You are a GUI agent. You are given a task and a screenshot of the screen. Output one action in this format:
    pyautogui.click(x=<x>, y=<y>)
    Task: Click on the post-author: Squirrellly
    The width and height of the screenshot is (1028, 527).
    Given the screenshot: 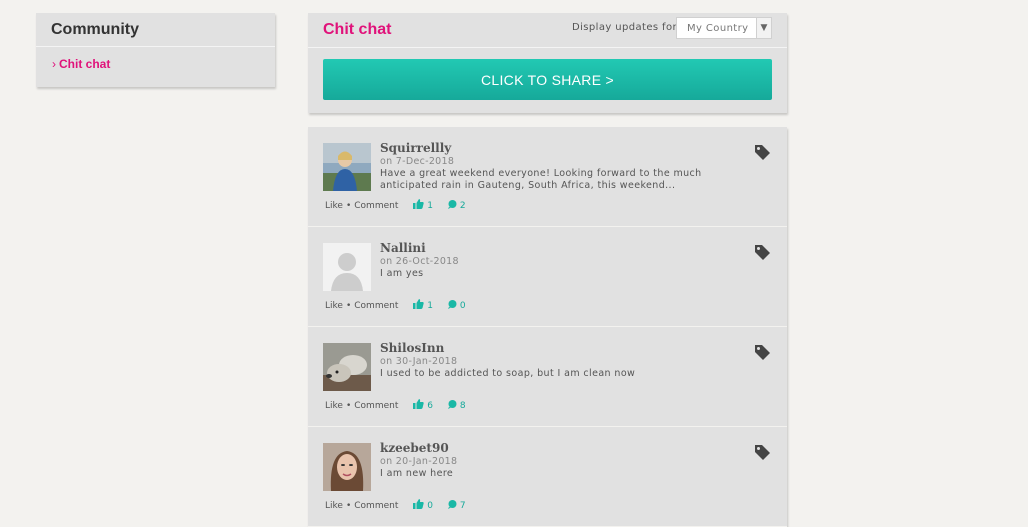 What is the action you would take?
    pyautogui.click(x=415, y=148)
    